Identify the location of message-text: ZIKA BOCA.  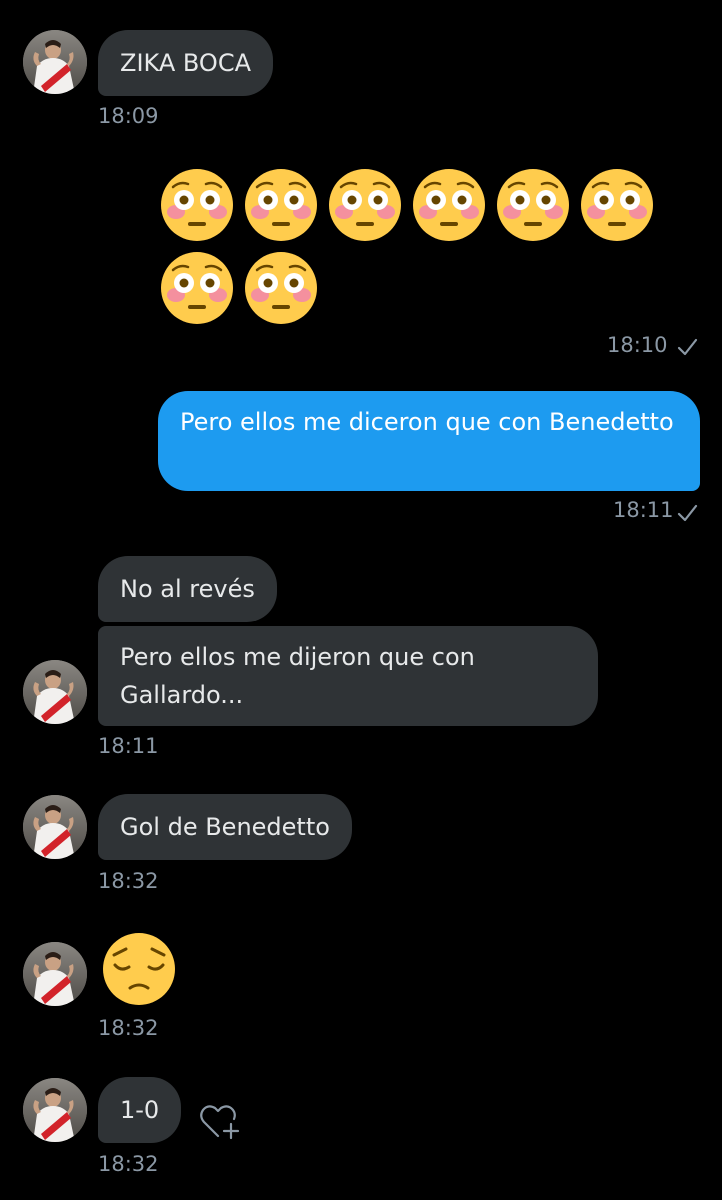
(185, 63).